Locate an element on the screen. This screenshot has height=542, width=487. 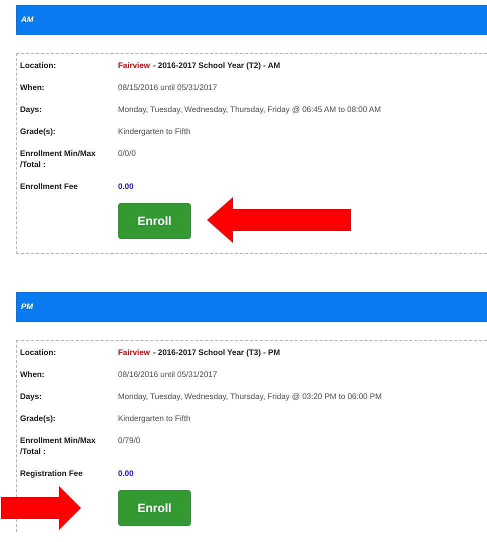
location-text: - 2016-2017 School Year (T3) - PM is located at coordinates (216, 352).